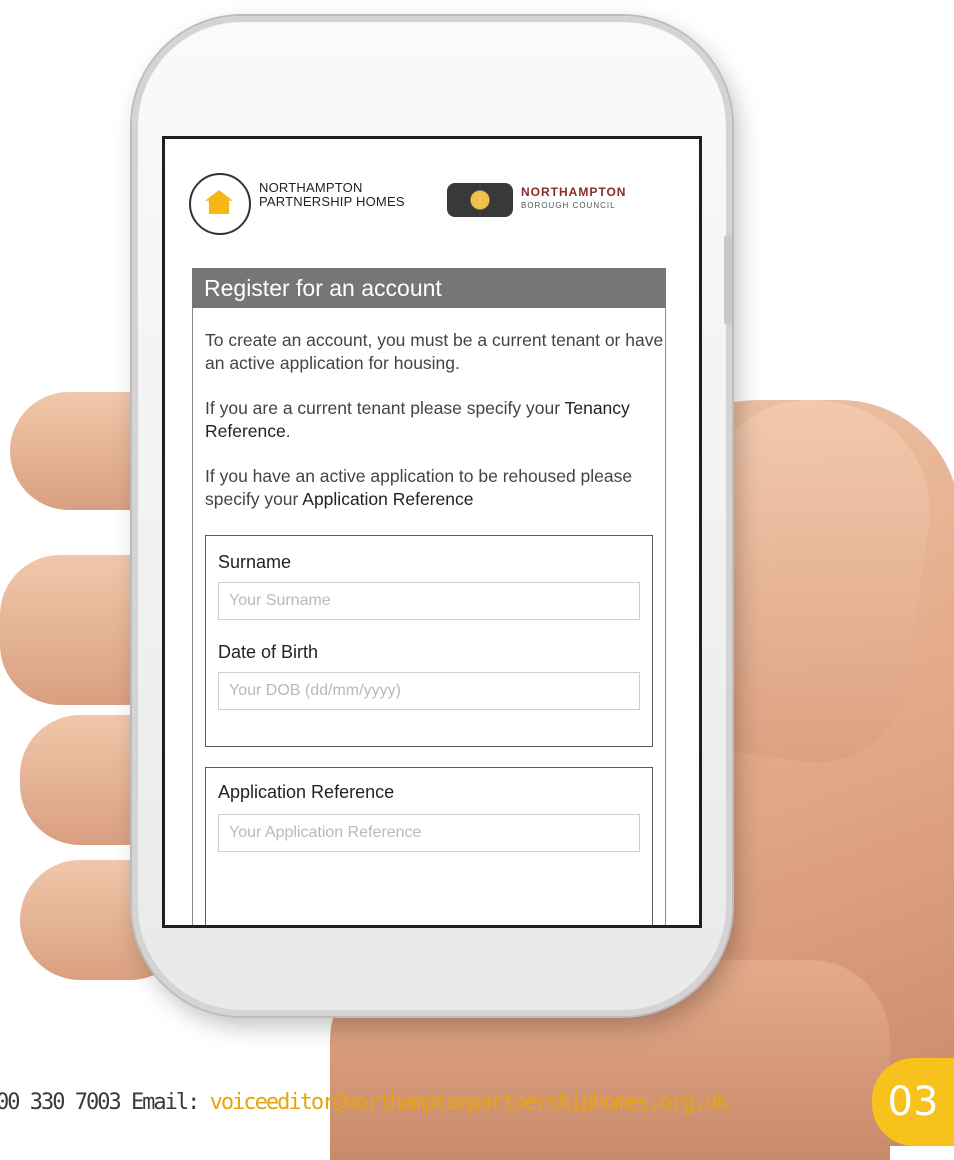 Image resolution: width=954 pixels, height=1160 pixels. What do you see at coordinates (332, 201) in the screenshot?
I see `nph-logo-line2: PARTNERSHIP HOMES` at bounding box center [332, 201].